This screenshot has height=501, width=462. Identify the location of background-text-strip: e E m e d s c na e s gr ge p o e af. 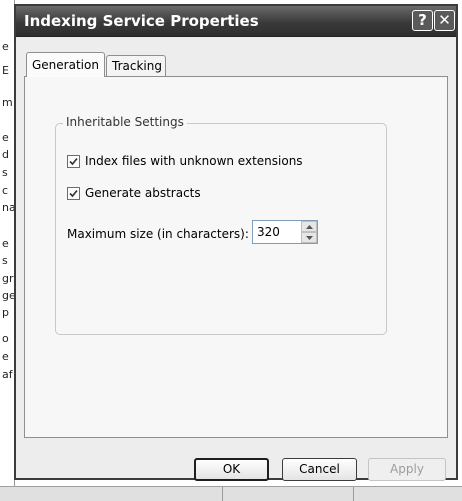
(7, 250).